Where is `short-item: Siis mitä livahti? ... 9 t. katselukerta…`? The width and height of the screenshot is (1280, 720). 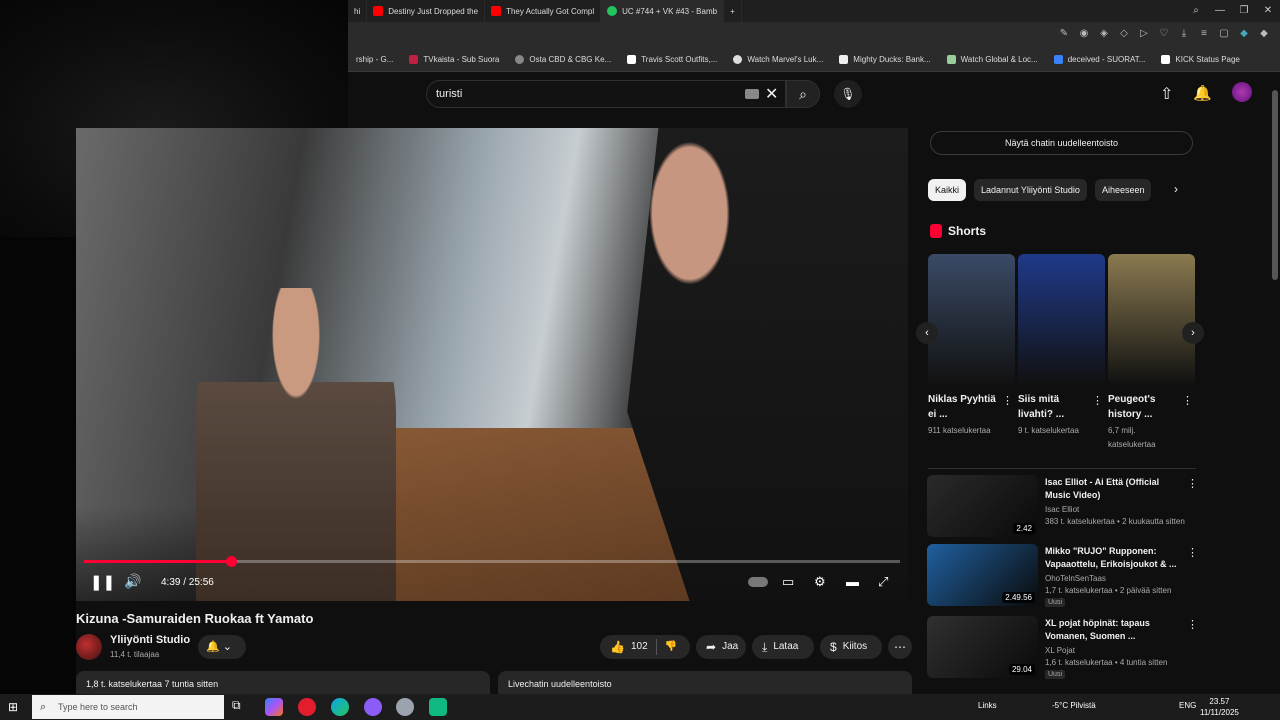
short-item: Siis mitä livahti? ... 9 t. katselukerta… is located at coordinates (1061, 346).